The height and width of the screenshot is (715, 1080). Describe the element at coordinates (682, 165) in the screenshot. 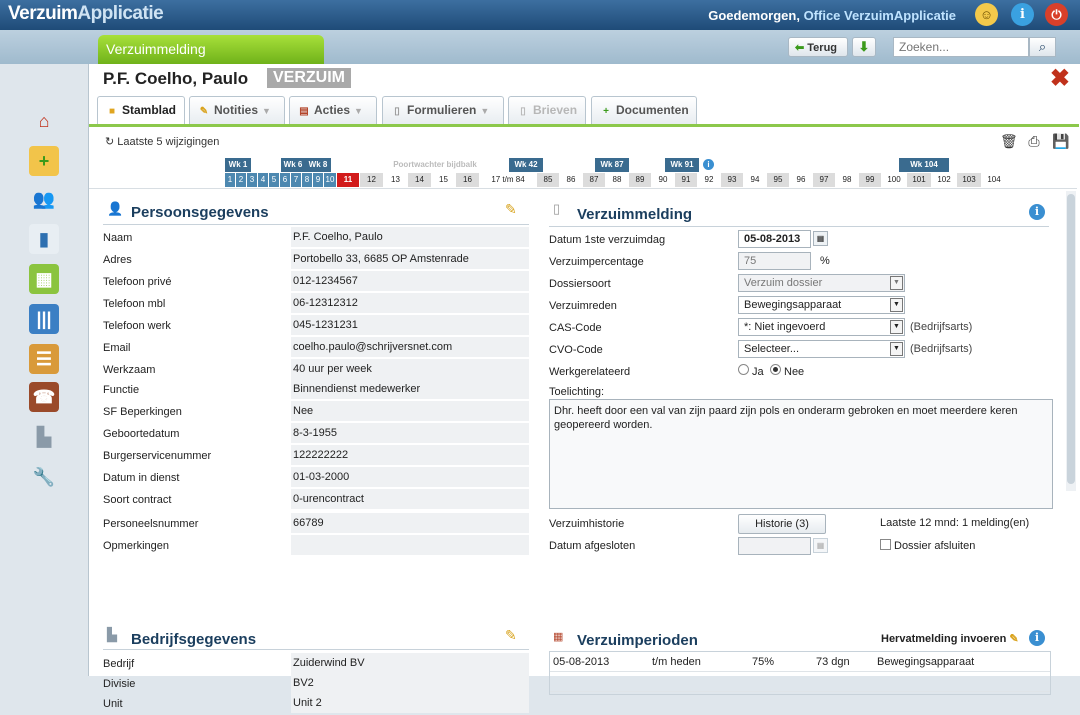

I see `week-label: Wk 91` at that location.